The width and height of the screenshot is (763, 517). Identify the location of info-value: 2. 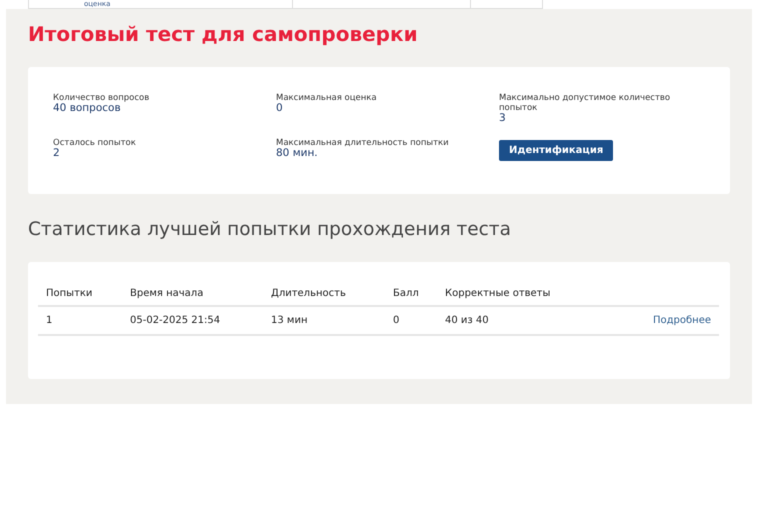
(57, 153).